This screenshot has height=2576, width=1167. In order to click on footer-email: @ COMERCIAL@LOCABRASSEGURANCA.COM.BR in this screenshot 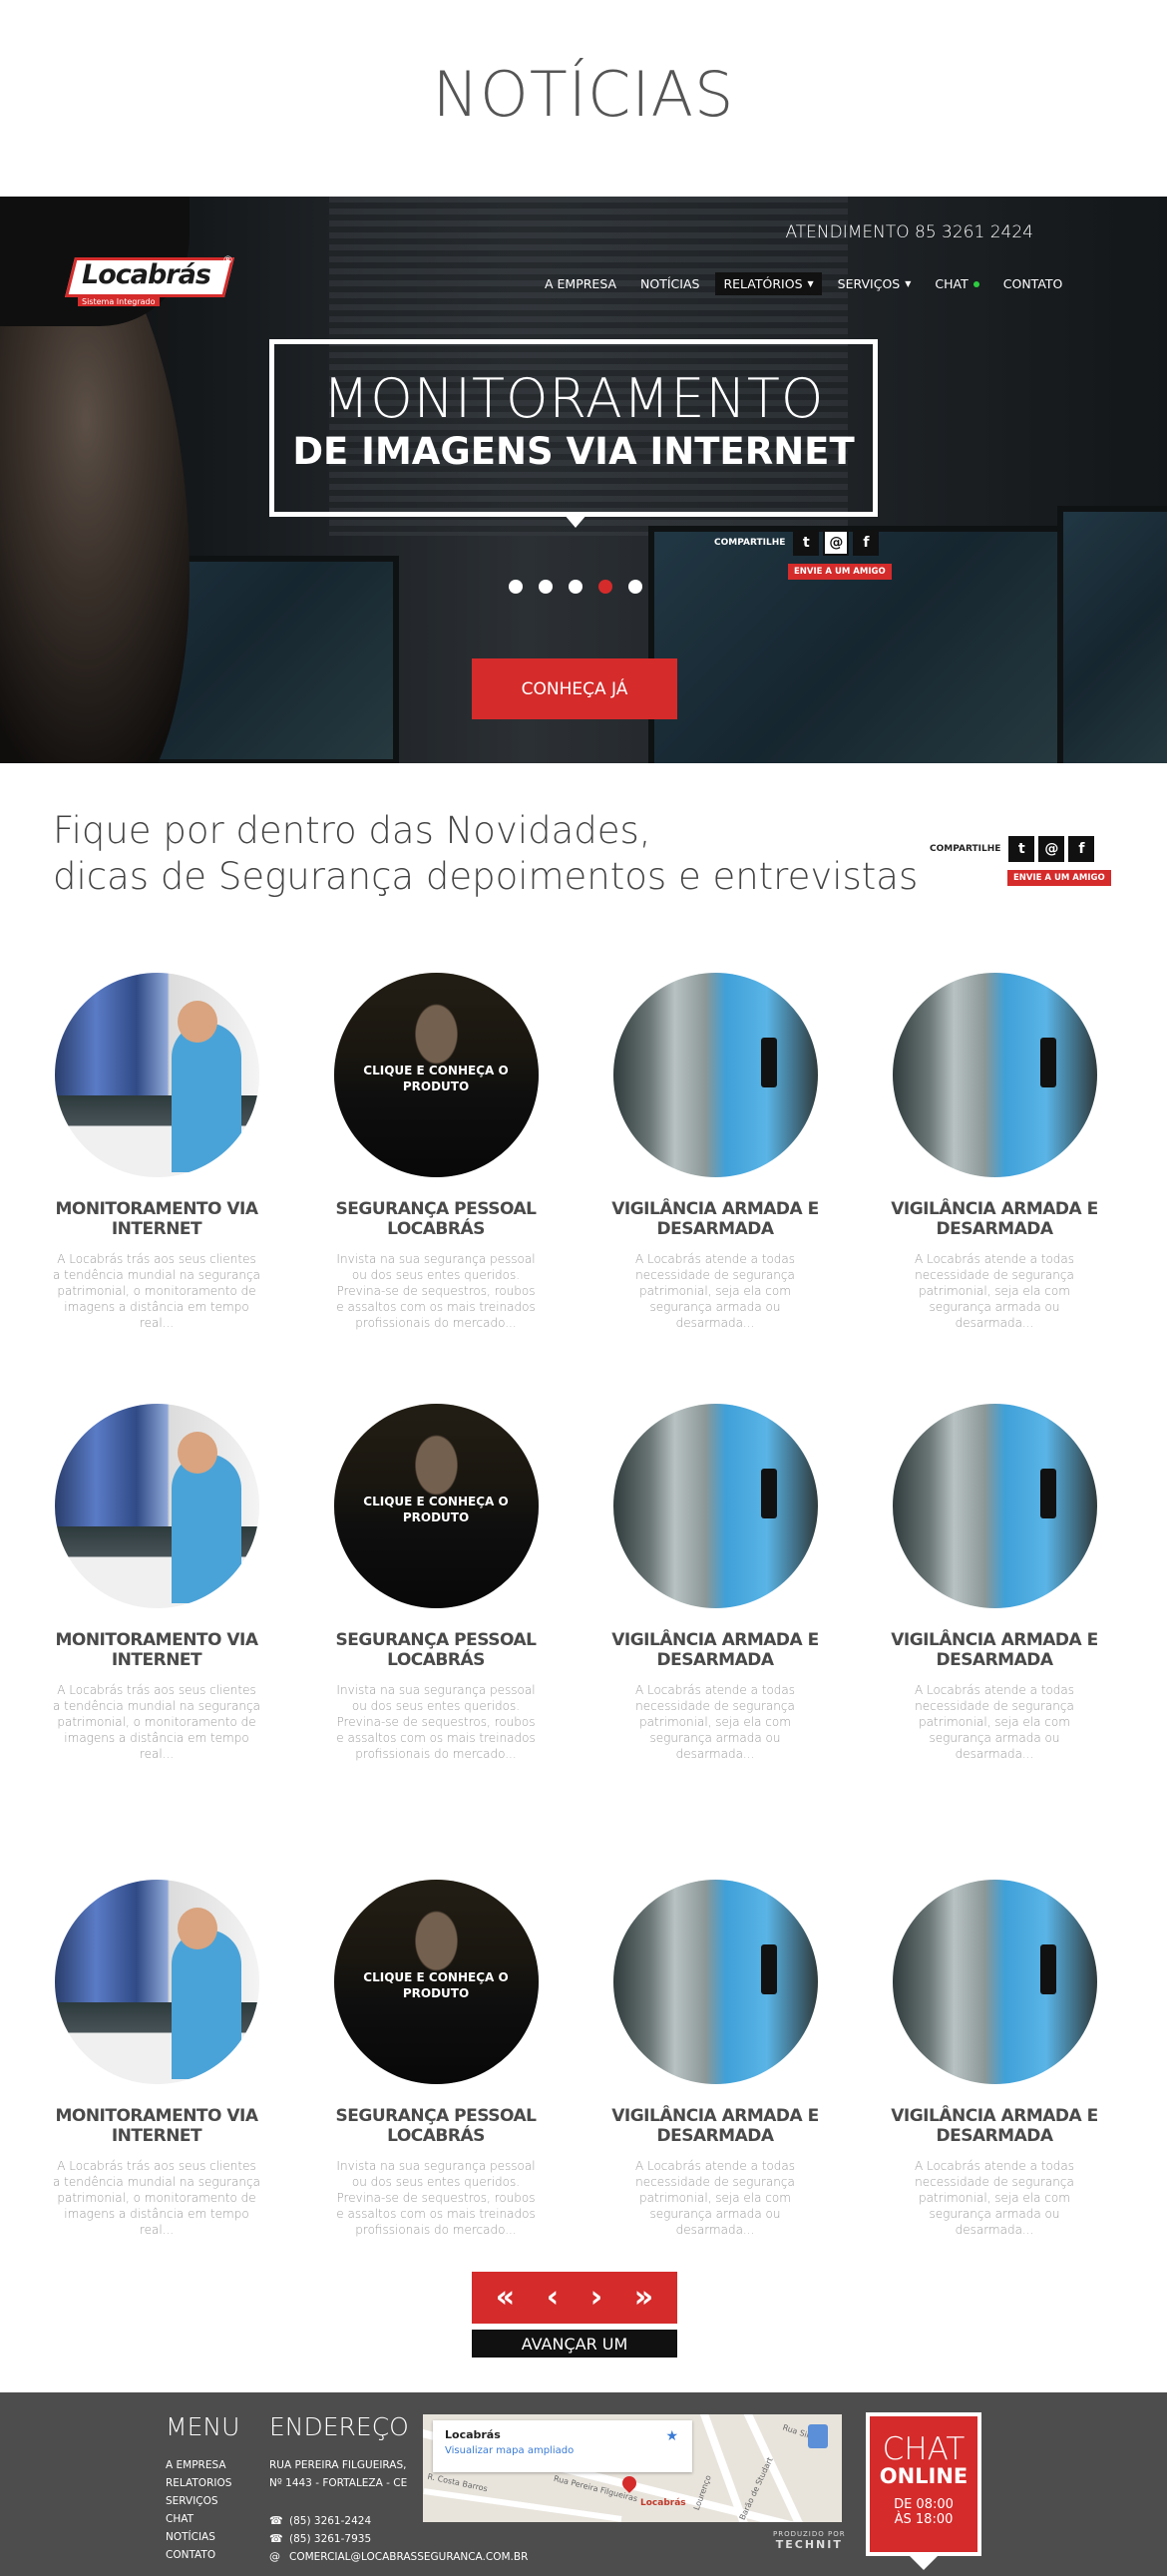, I will do `click(398, 2556)`.